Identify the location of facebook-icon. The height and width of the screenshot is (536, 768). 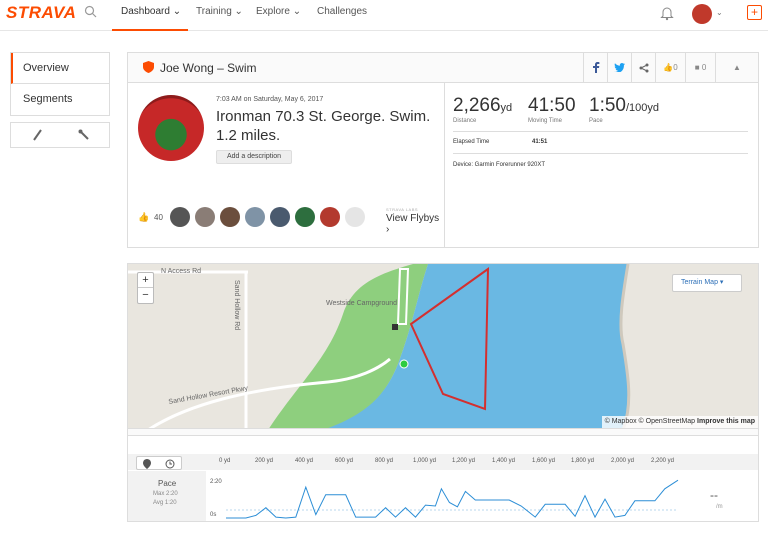
(595, 68).